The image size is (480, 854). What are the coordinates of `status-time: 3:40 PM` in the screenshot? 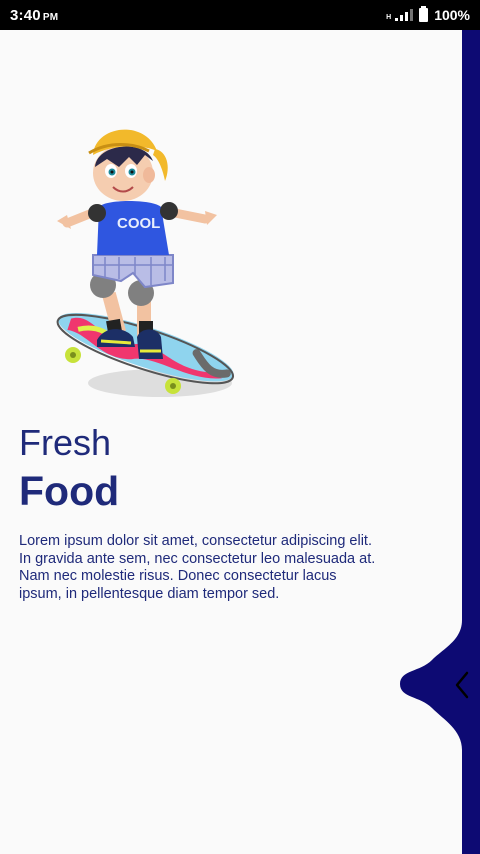 It's located at (34, 15).